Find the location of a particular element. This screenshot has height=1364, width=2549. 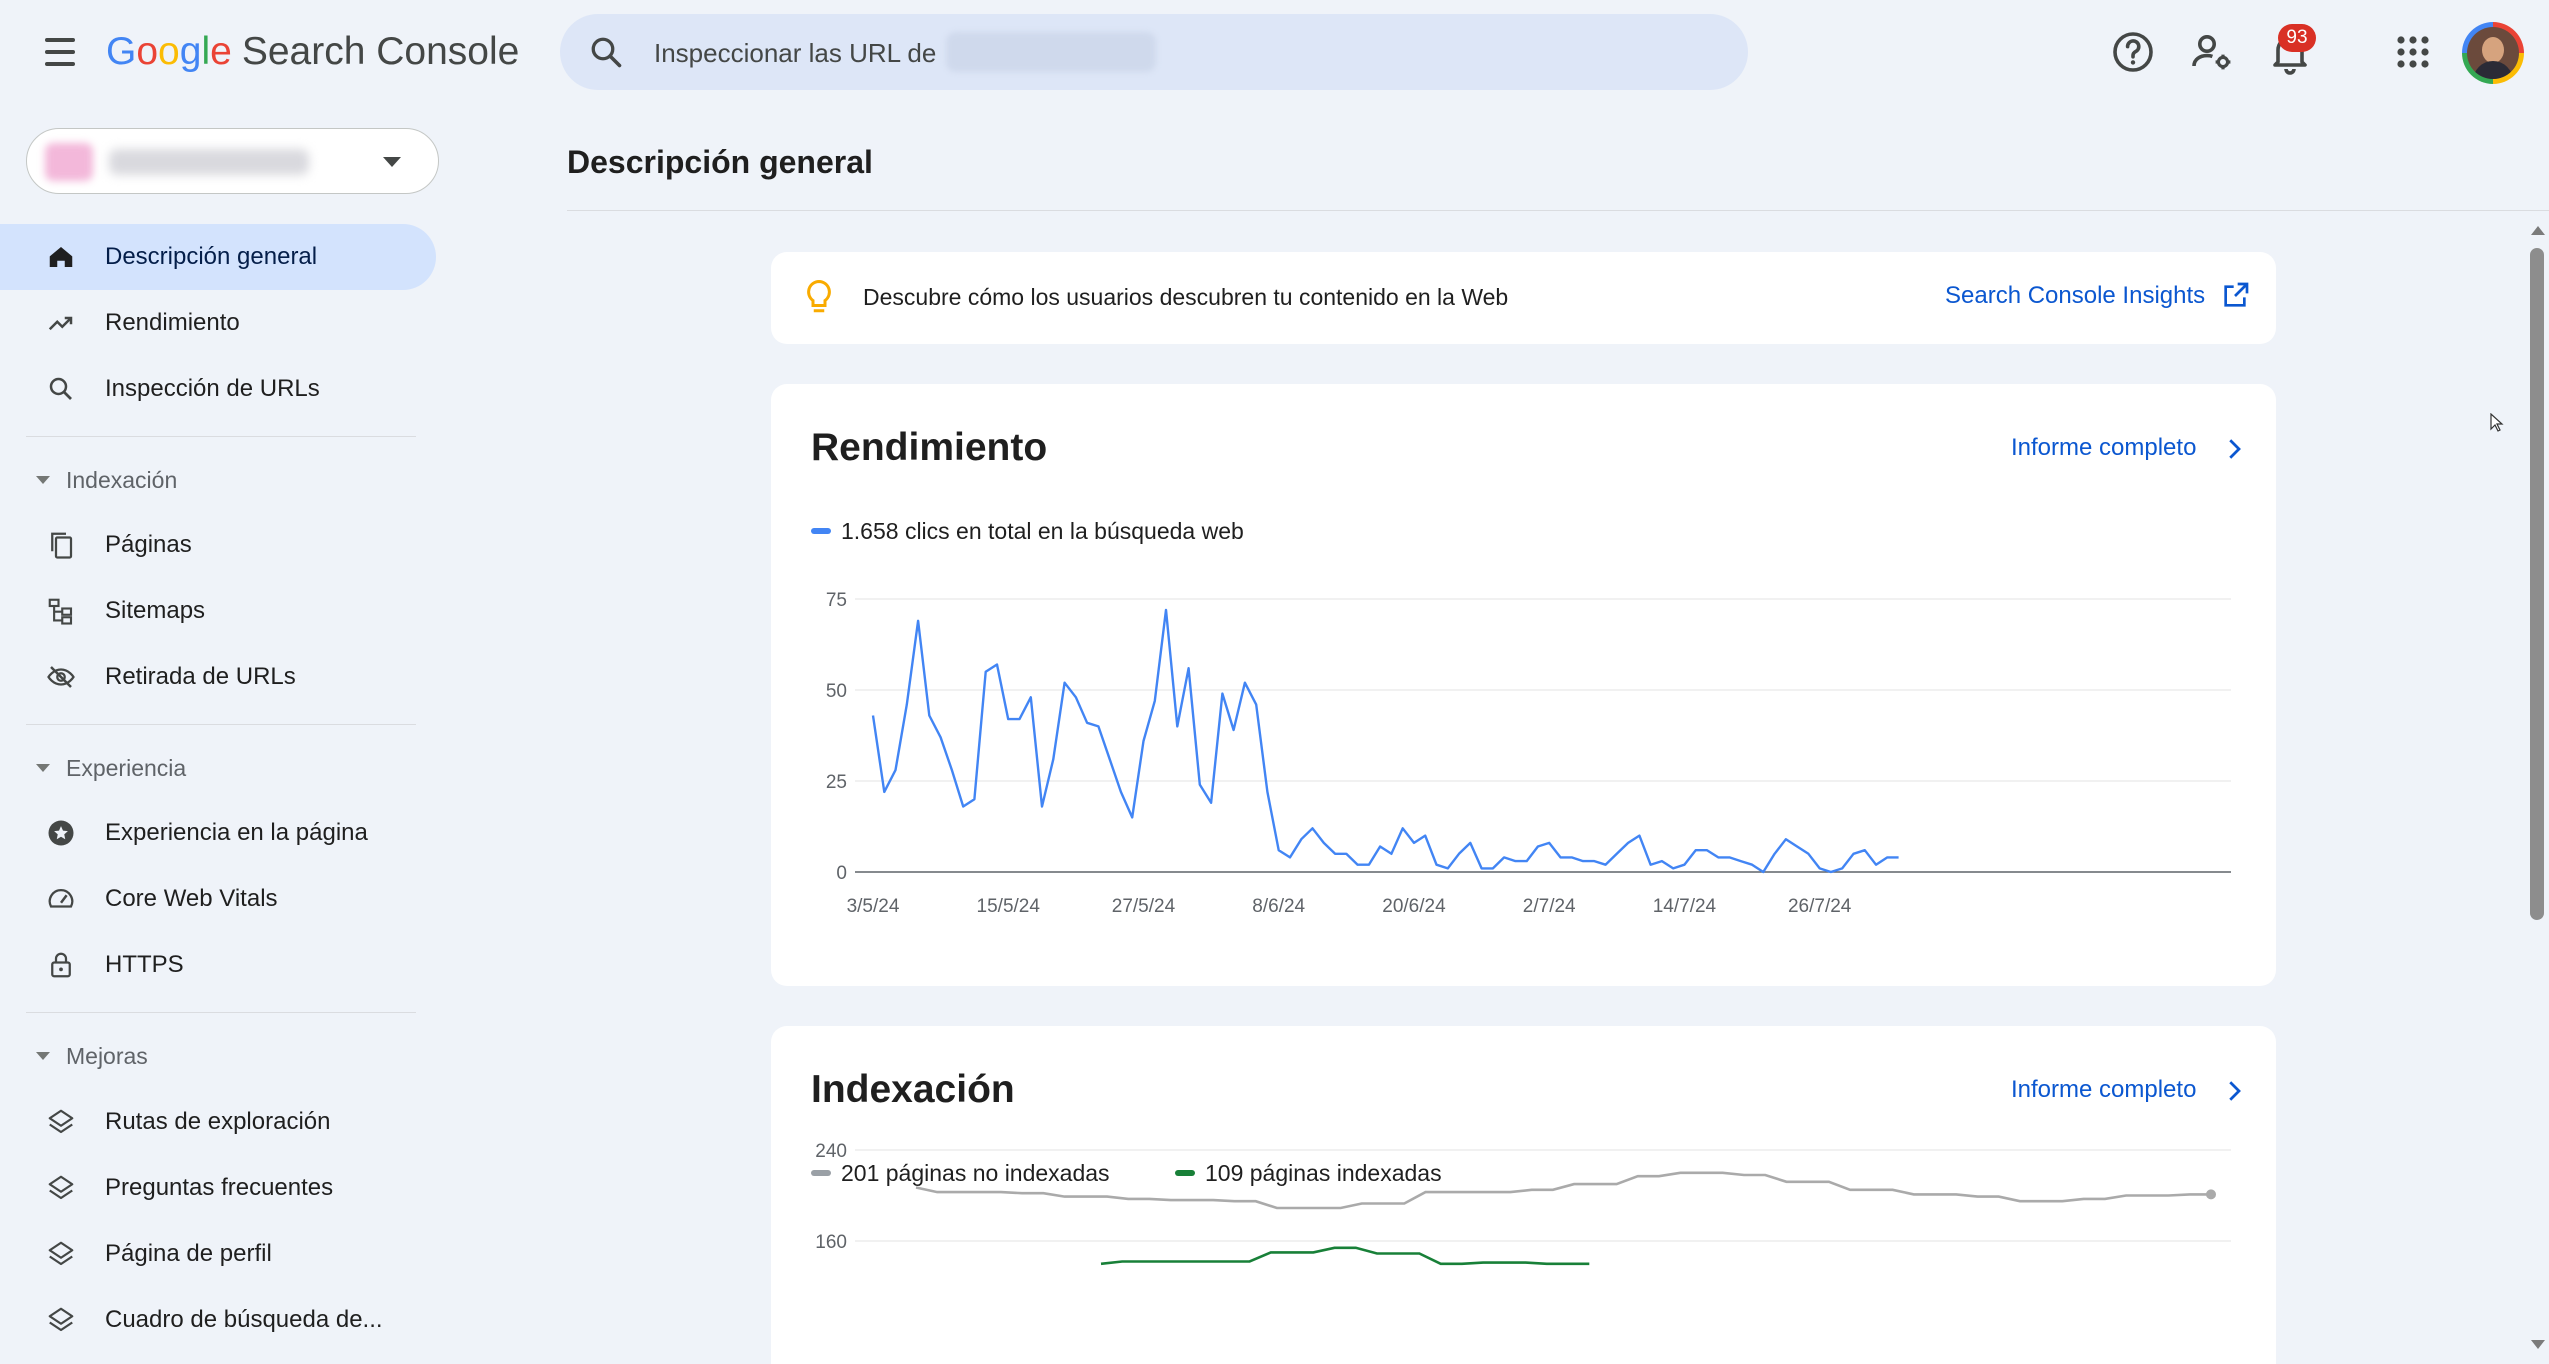

scroll-up-arrow-icon is located at coordinates (2538, 230).